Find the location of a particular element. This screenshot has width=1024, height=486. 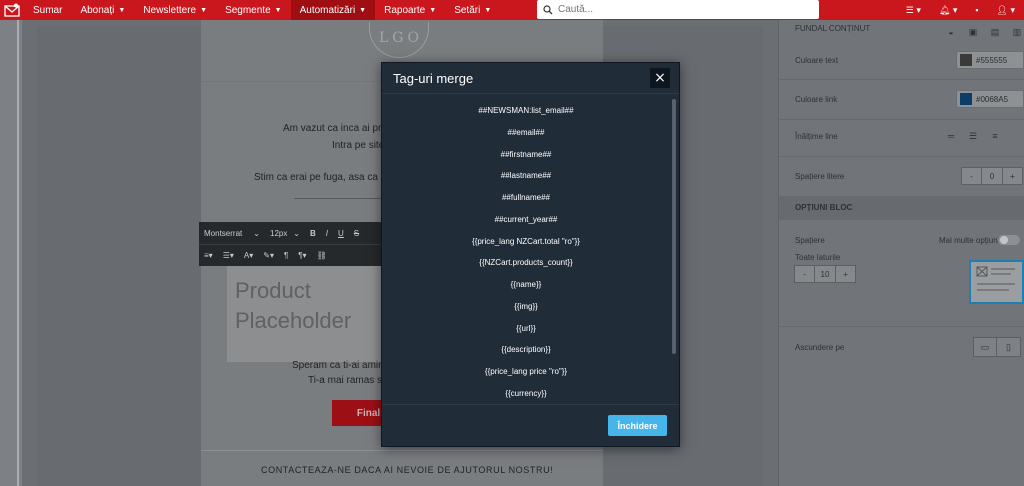

italic-button: I is located at coordinates (327, 233).